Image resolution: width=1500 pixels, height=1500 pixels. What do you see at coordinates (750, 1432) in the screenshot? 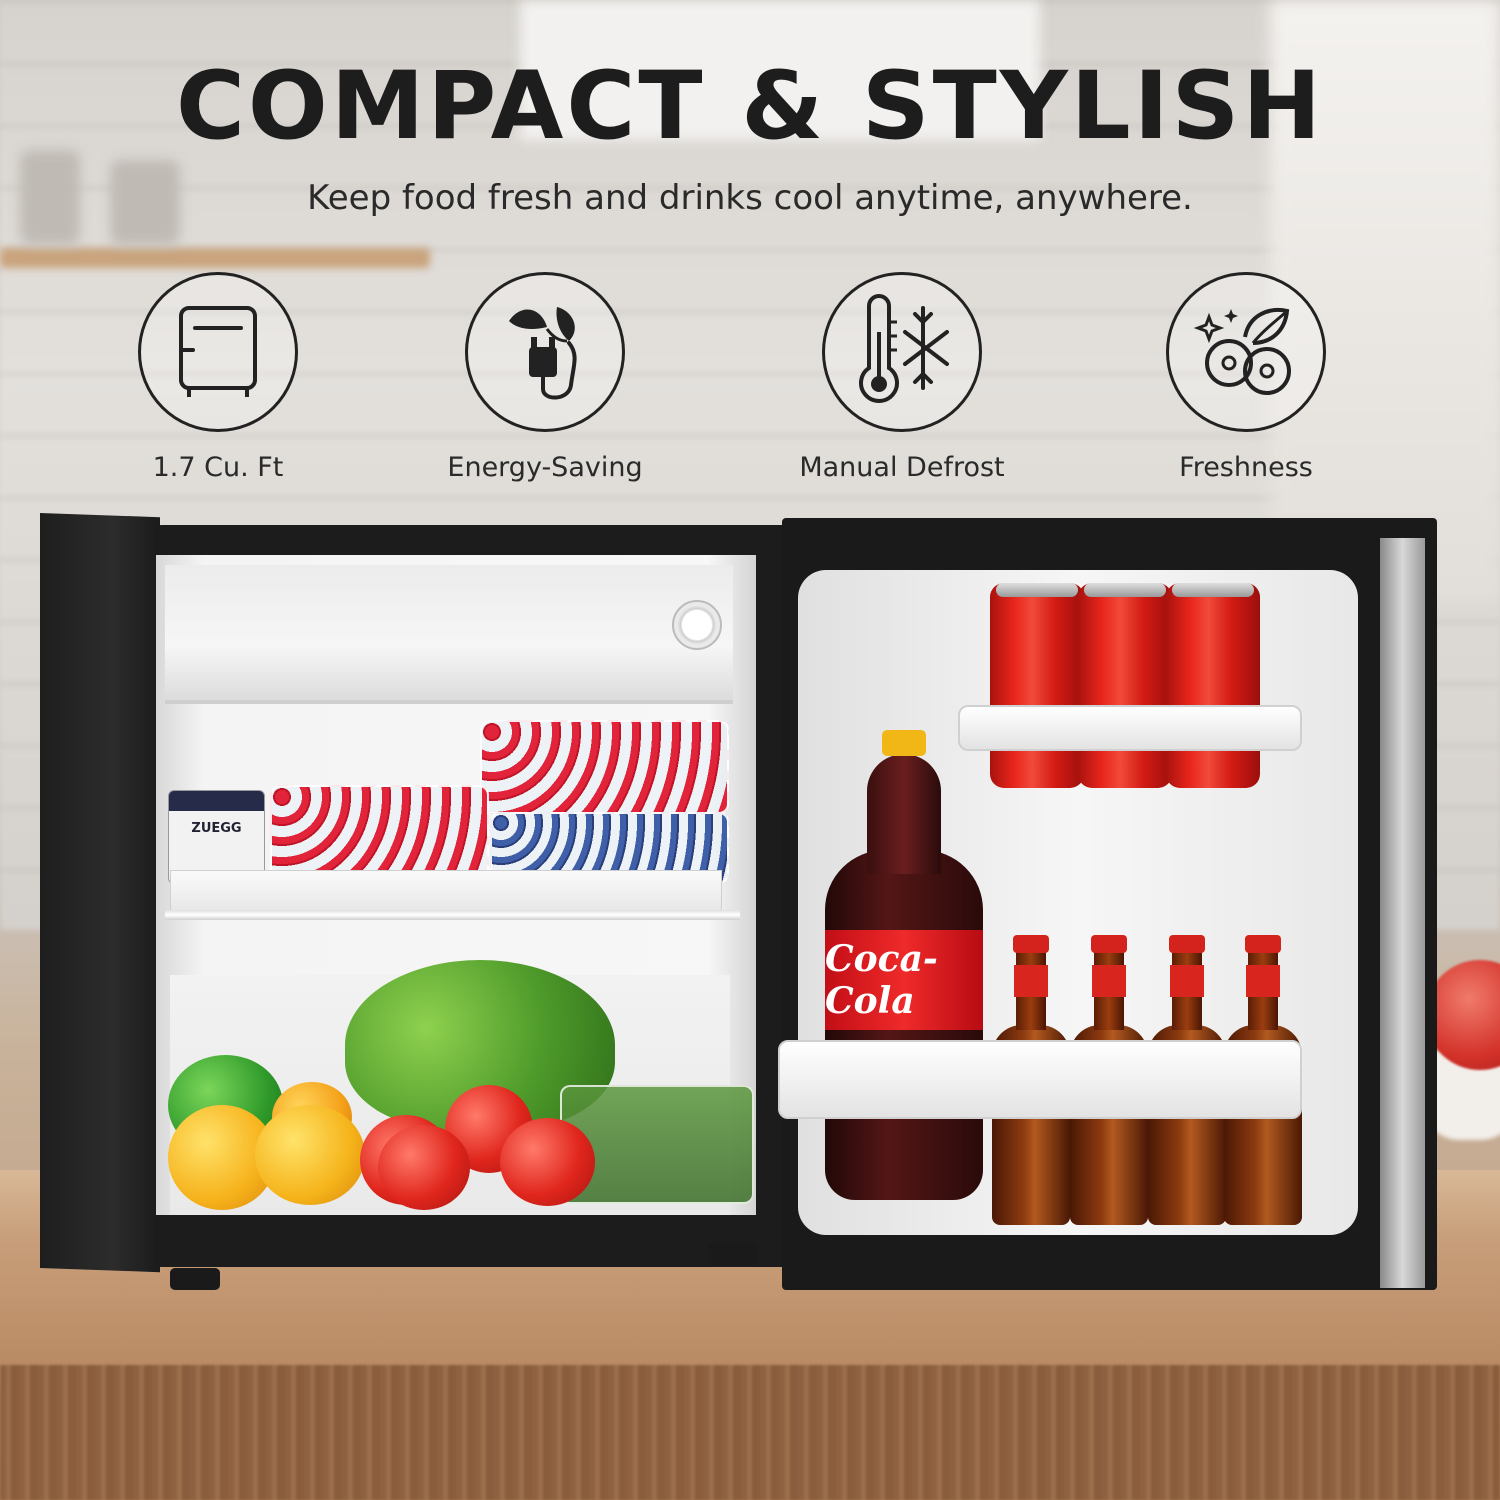
I see `counter-edge` at bounding box center [750, 1432].